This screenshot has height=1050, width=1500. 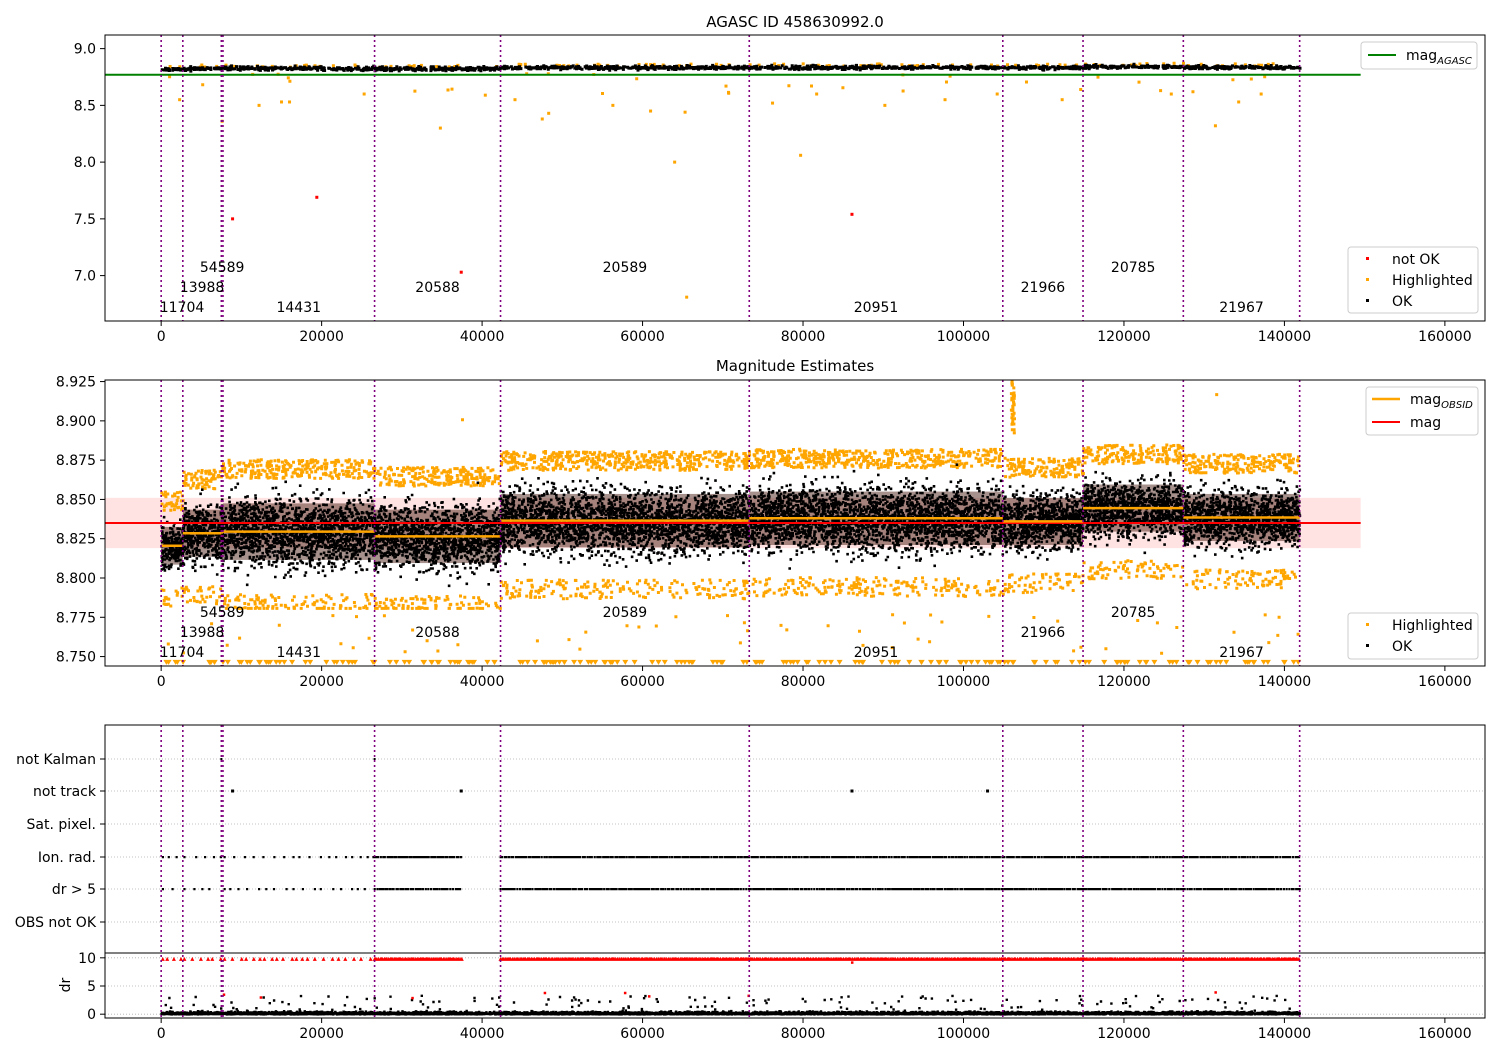 What do you see at coordinates (85, 277) in the screenshot?
I see `y-tick-label: 7.0` at bounding box center [85, 277].